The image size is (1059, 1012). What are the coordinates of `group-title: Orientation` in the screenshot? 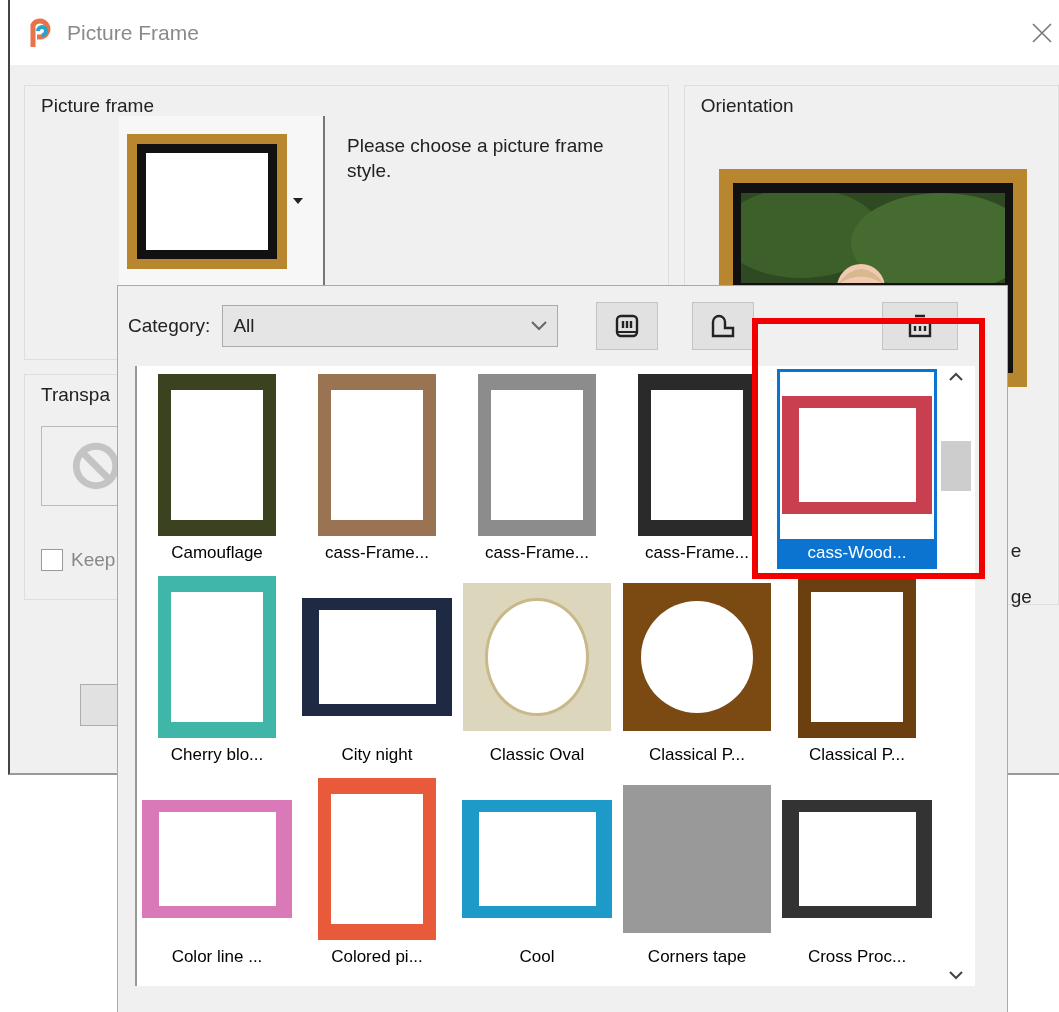 It's located at (747, 106).